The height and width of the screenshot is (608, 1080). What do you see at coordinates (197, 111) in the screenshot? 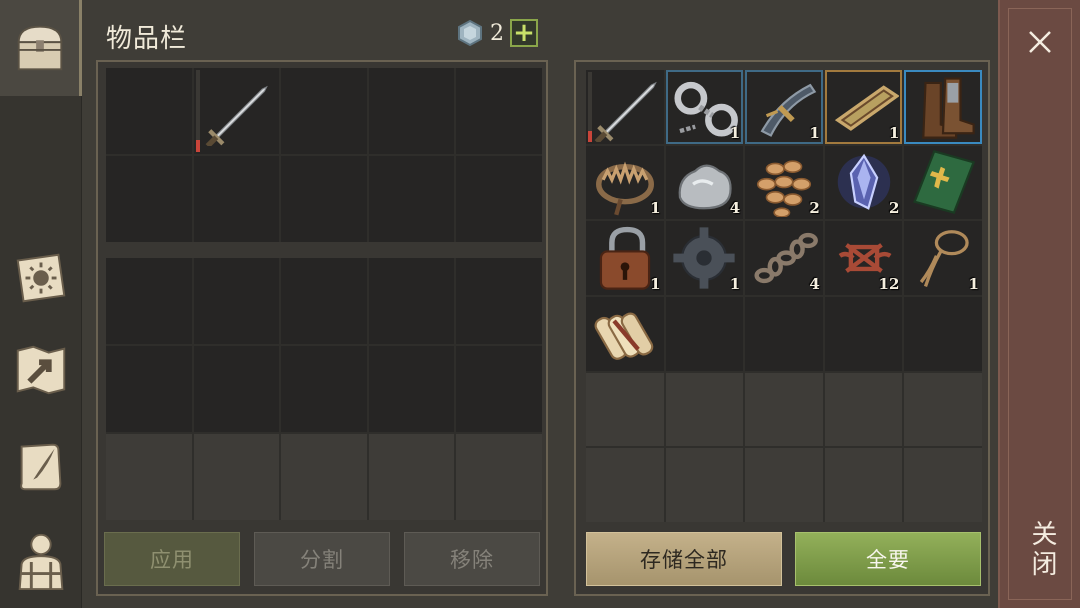
I see `durability-bar` at bounding box center [197, 111].